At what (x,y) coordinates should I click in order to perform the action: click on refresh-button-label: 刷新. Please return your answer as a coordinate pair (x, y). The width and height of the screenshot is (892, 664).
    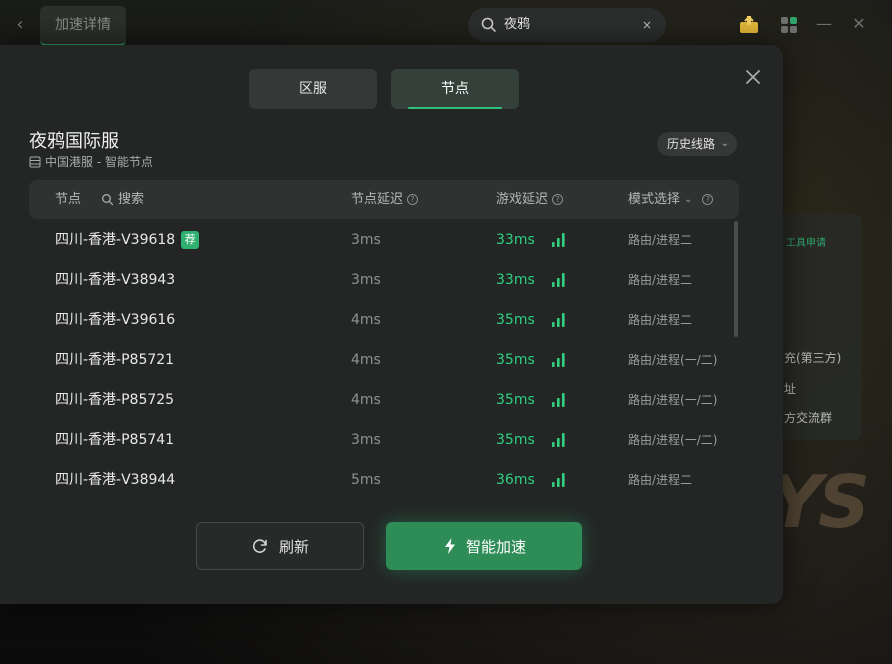
    Looking at the image, I should click on (293, 546).